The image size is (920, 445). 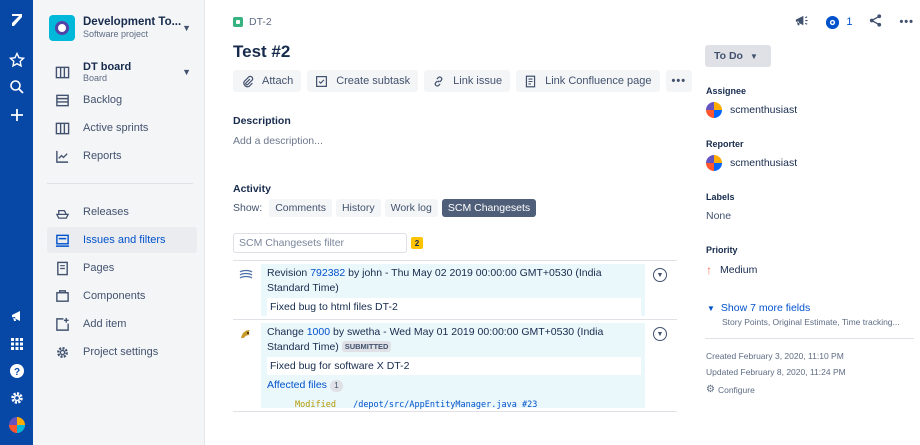 What do you see at coordinates (246, 274) in the screenshot?
I see `svn-icon` at bounding box center [246, 274].